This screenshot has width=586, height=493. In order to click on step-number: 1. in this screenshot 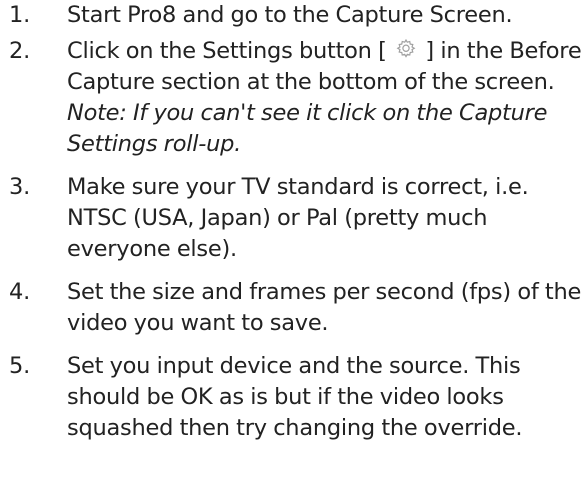, I will do `click(19, 15)`.